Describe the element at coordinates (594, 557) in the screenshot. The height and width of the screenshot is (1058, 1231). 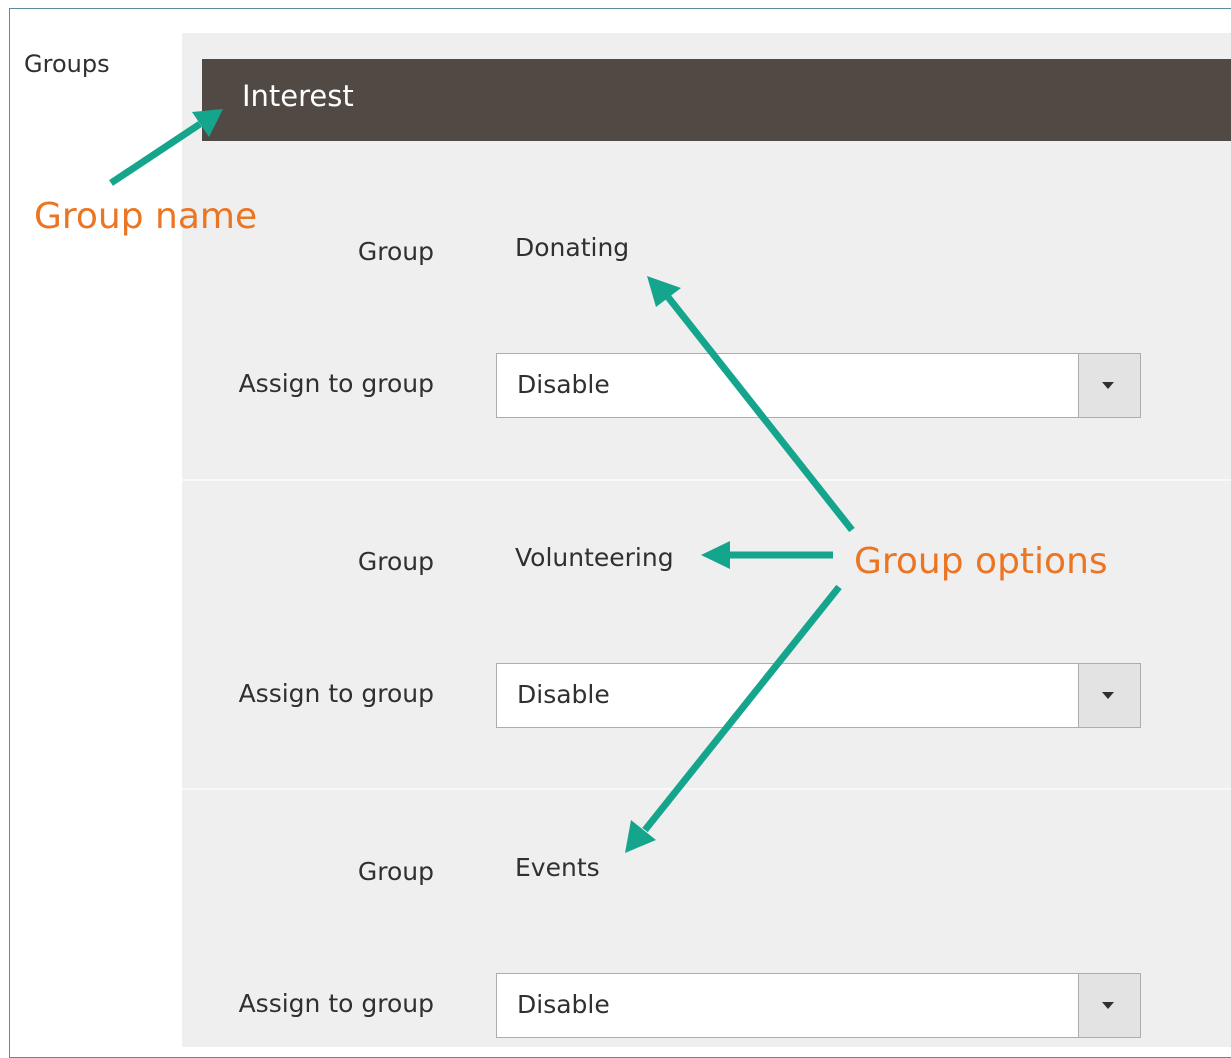
I see `group-option-value: Volunteering` at that location.